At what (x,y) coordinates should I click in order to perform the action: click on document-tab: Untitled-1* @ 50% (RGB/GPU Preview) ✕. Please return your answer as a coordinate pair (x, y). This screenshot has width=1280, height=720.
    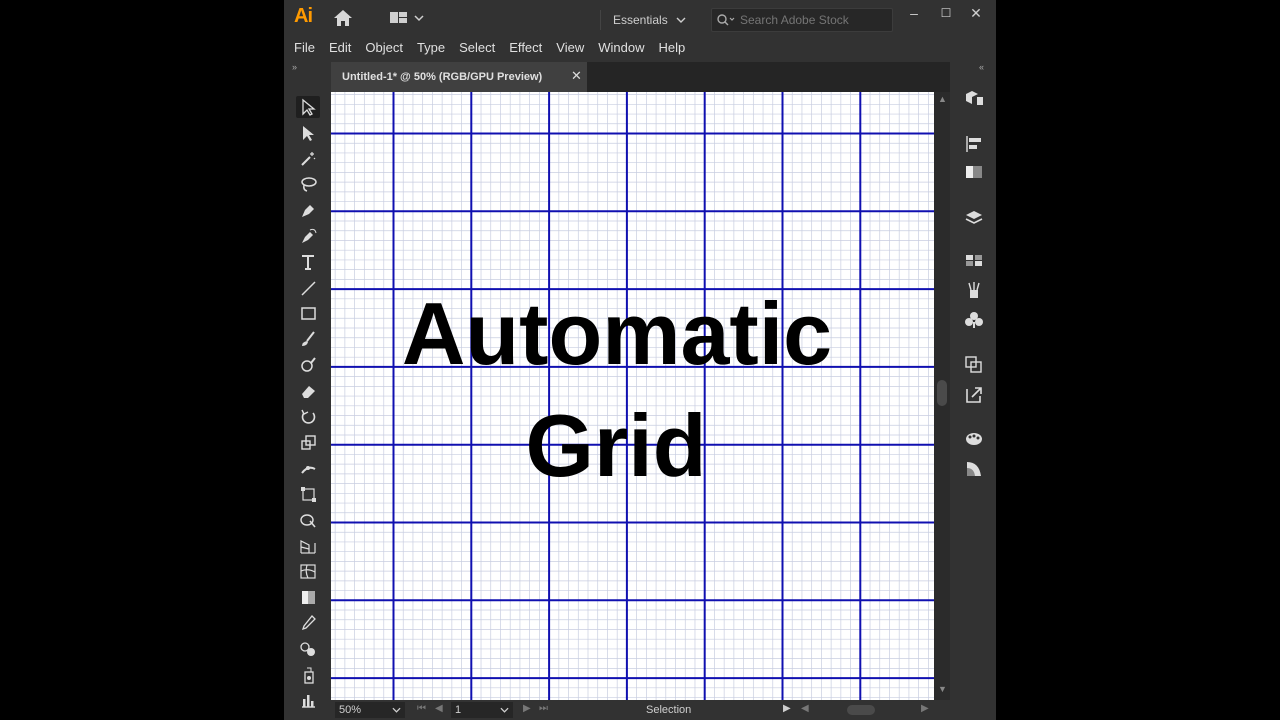
    Looking at the image, I should click on (459, 77).